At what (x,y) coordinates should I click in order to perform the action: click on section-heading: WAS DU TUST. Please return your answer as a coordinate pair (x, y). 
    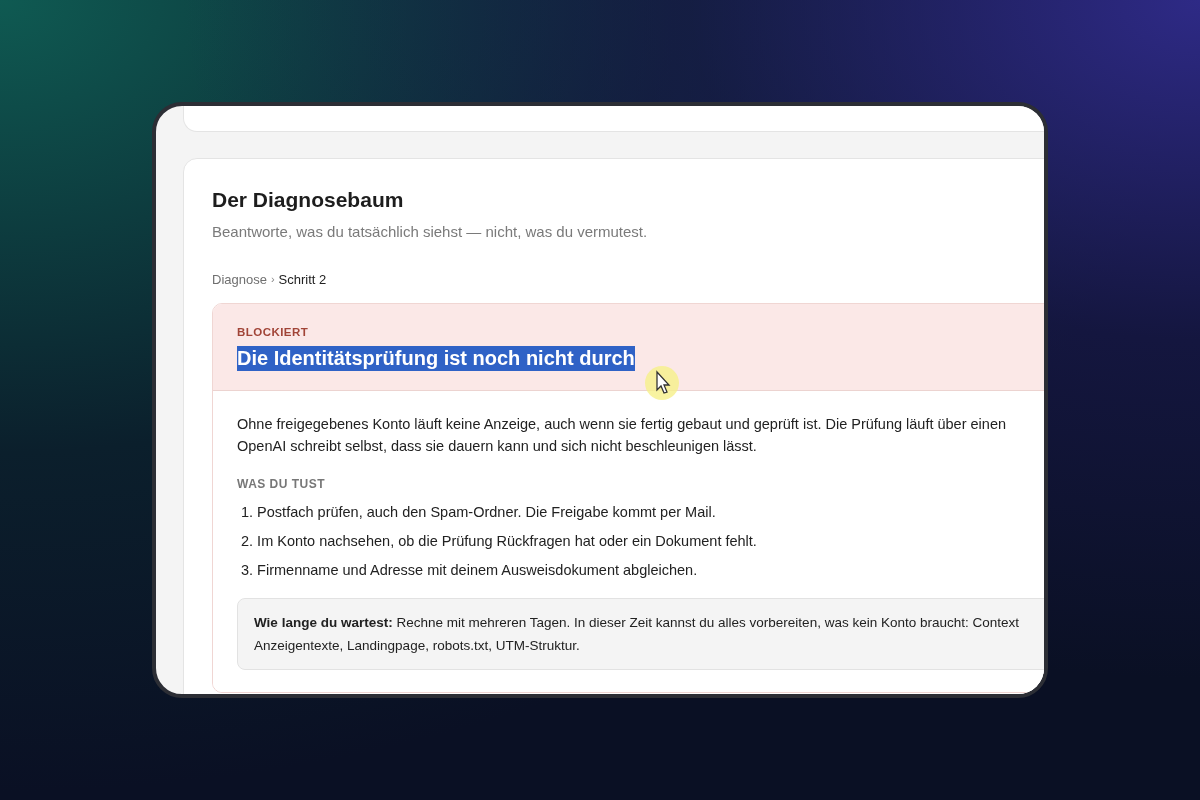
    Looking at the image, I should click on (281, 484).